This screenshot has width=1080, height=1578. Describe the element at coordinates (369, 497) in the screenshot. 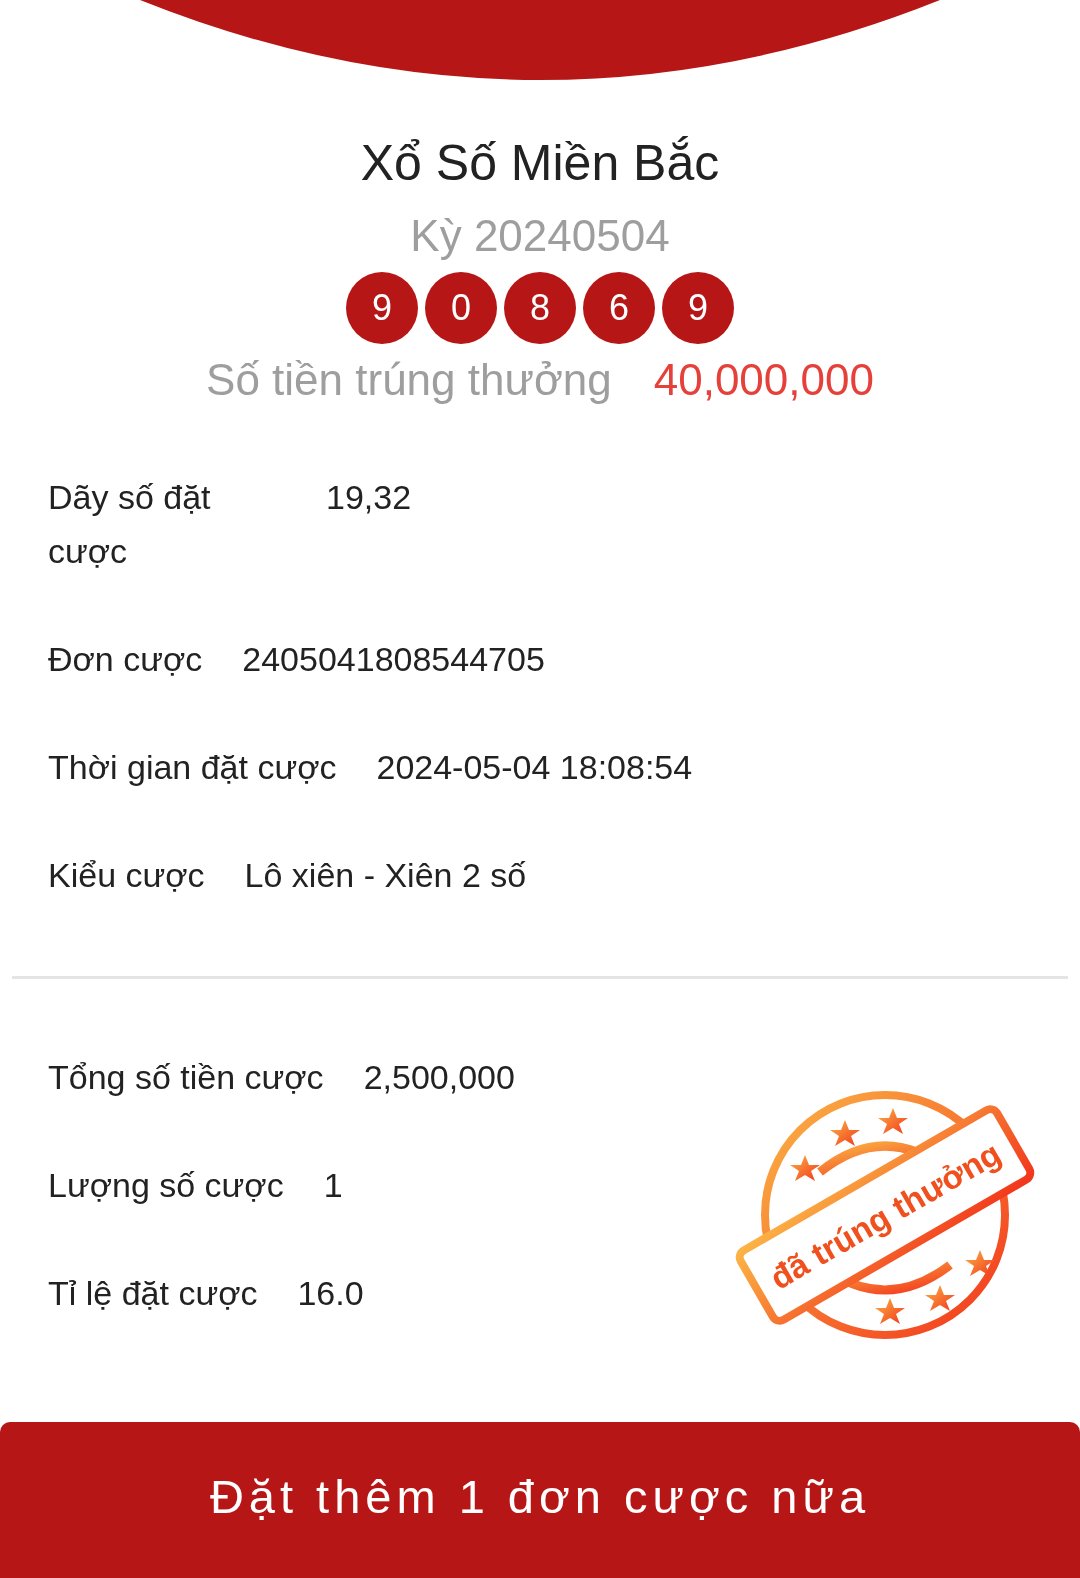

I see `detail-value: 19,32` at that location.